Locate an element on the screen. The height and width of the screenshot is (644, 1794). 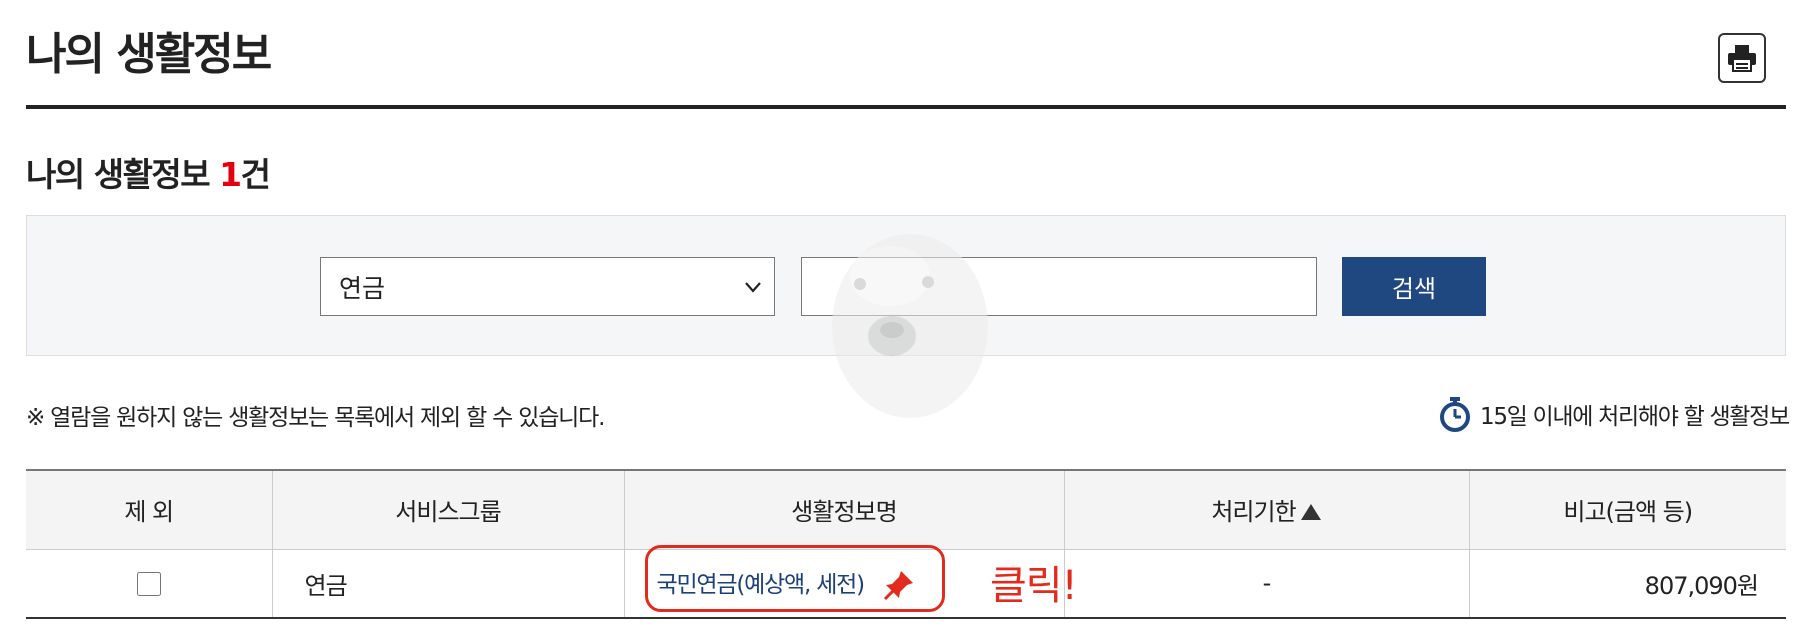
header-note: 비고(금액 등) is located at coordinates (1628, 512).